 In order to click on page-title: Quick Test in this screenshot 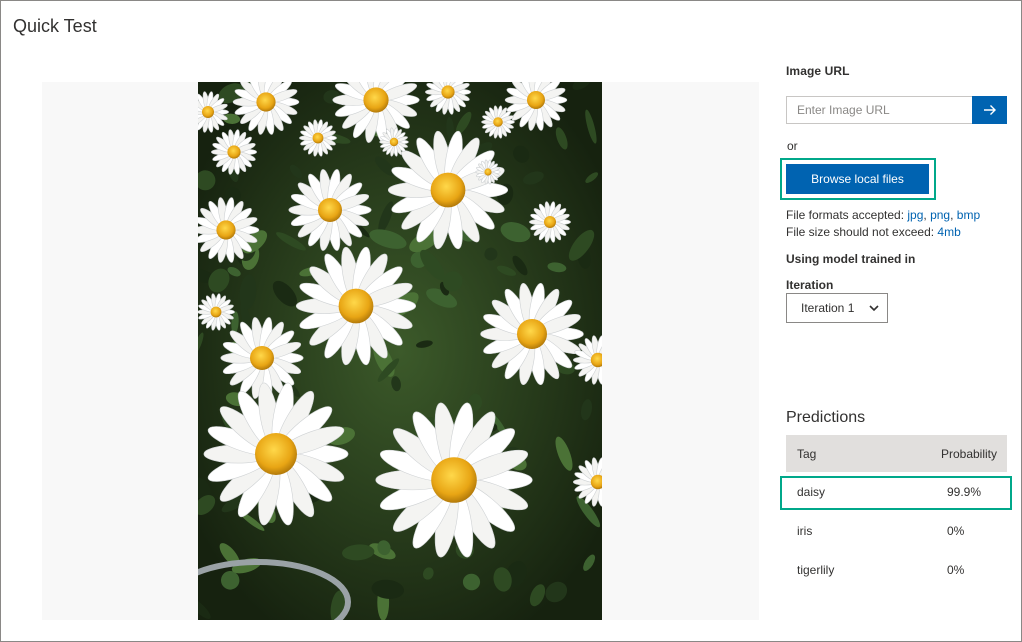, I will do `click(55, 26)`.